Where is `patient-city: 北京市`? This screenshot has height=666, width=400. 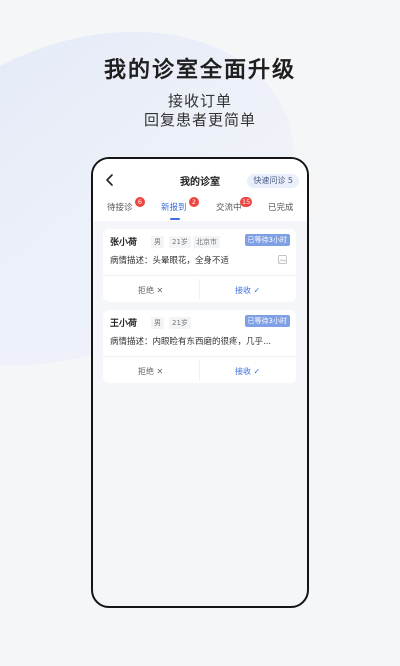
patient-city: 北京市 is located at coordinates (206, 242).